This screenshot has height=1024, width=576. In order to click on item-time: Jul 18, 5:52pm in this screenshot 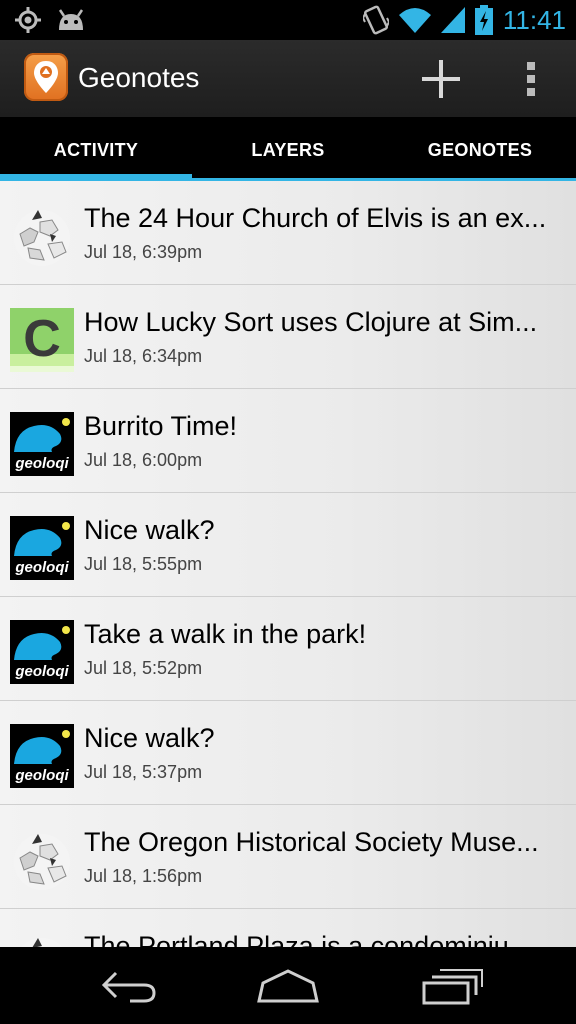, I will do `click(143, 668)`.